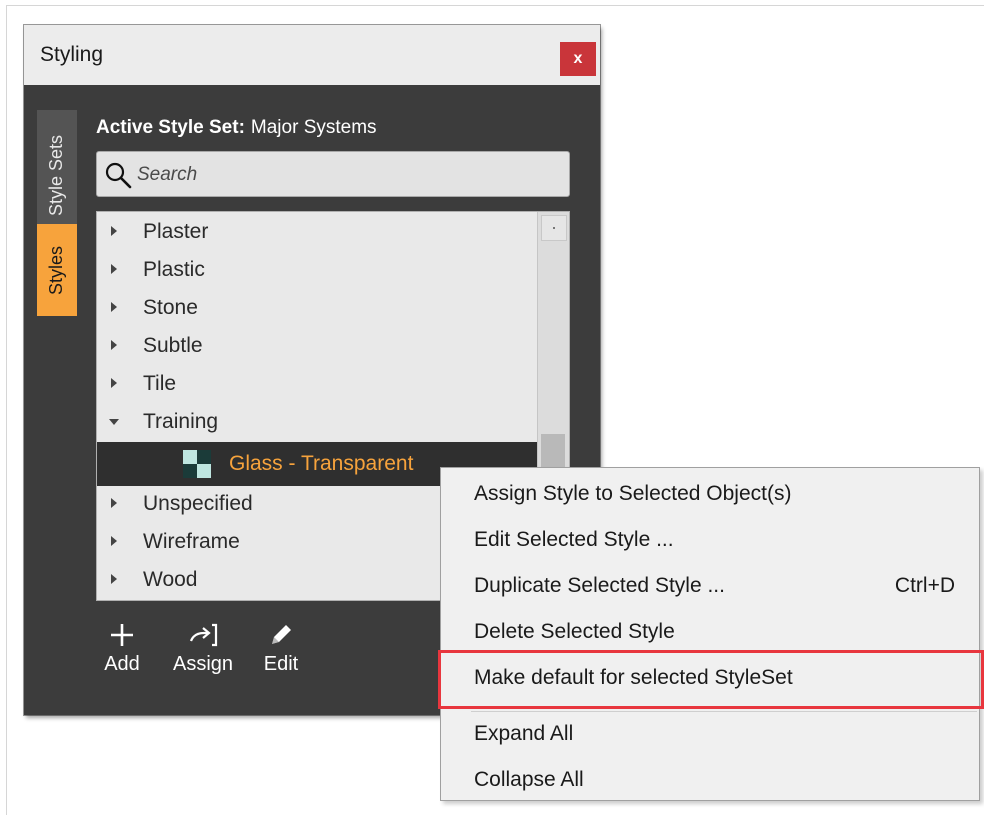 This screenshot has width=984, height=815. What do you see at coordinates (173, 345) in the screenshot?
I see `tree-item-label: Subtle` at bounding box center [173, 345].